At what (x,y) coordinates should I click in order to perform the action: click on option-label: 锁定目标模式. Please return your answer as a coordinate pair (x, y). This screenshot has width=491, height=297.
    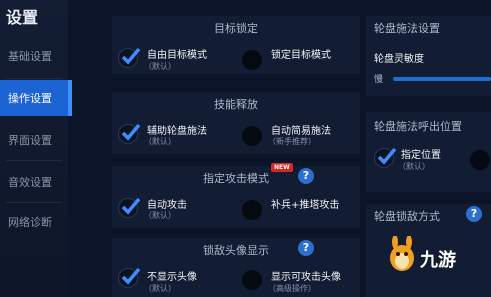
    Looking at the image, I should click on (301, 55).